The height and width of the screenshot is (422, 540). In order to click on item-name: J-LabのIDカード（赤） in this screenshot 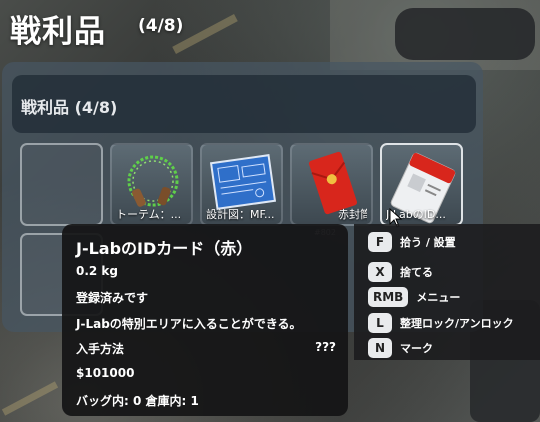, I will do `click(164, 248)`.